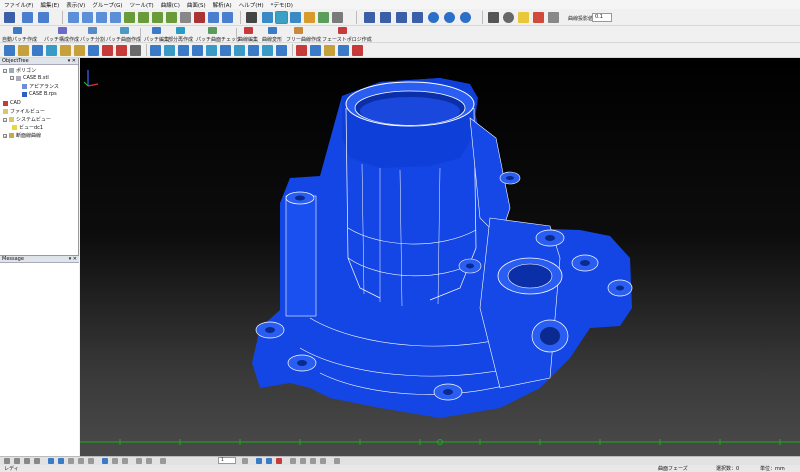 Image resolution: width=800 pixels, height=472 pixels. I want to click on rotate-icon, so click(185, 17).